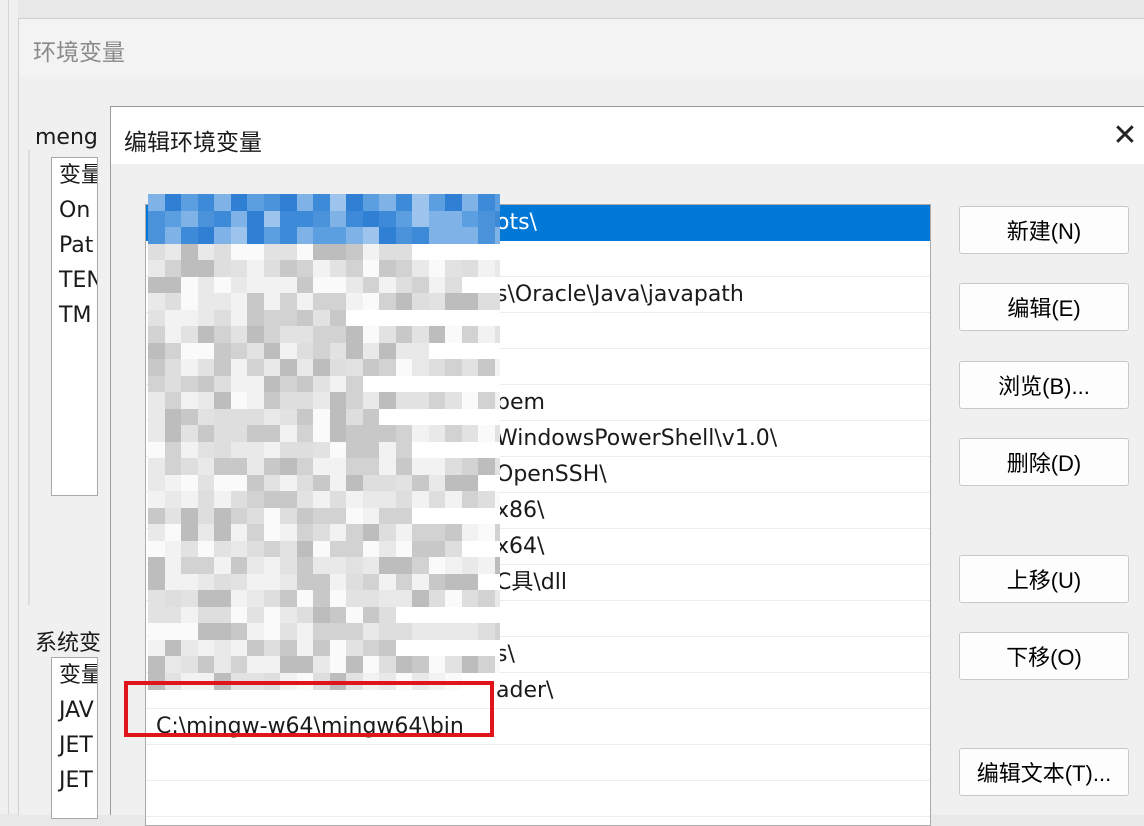  Describe the element at coordinates (9, 407) in the screenshot. I see `background-window-edge` at that location.